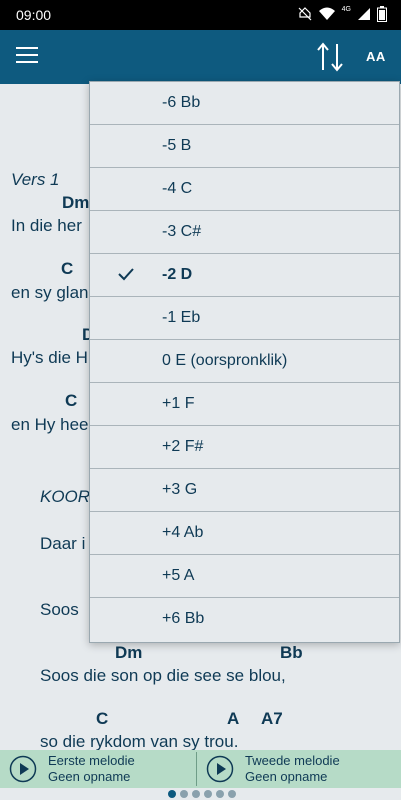  I want to click on transpose-arrows-icon, so click(330, 57).